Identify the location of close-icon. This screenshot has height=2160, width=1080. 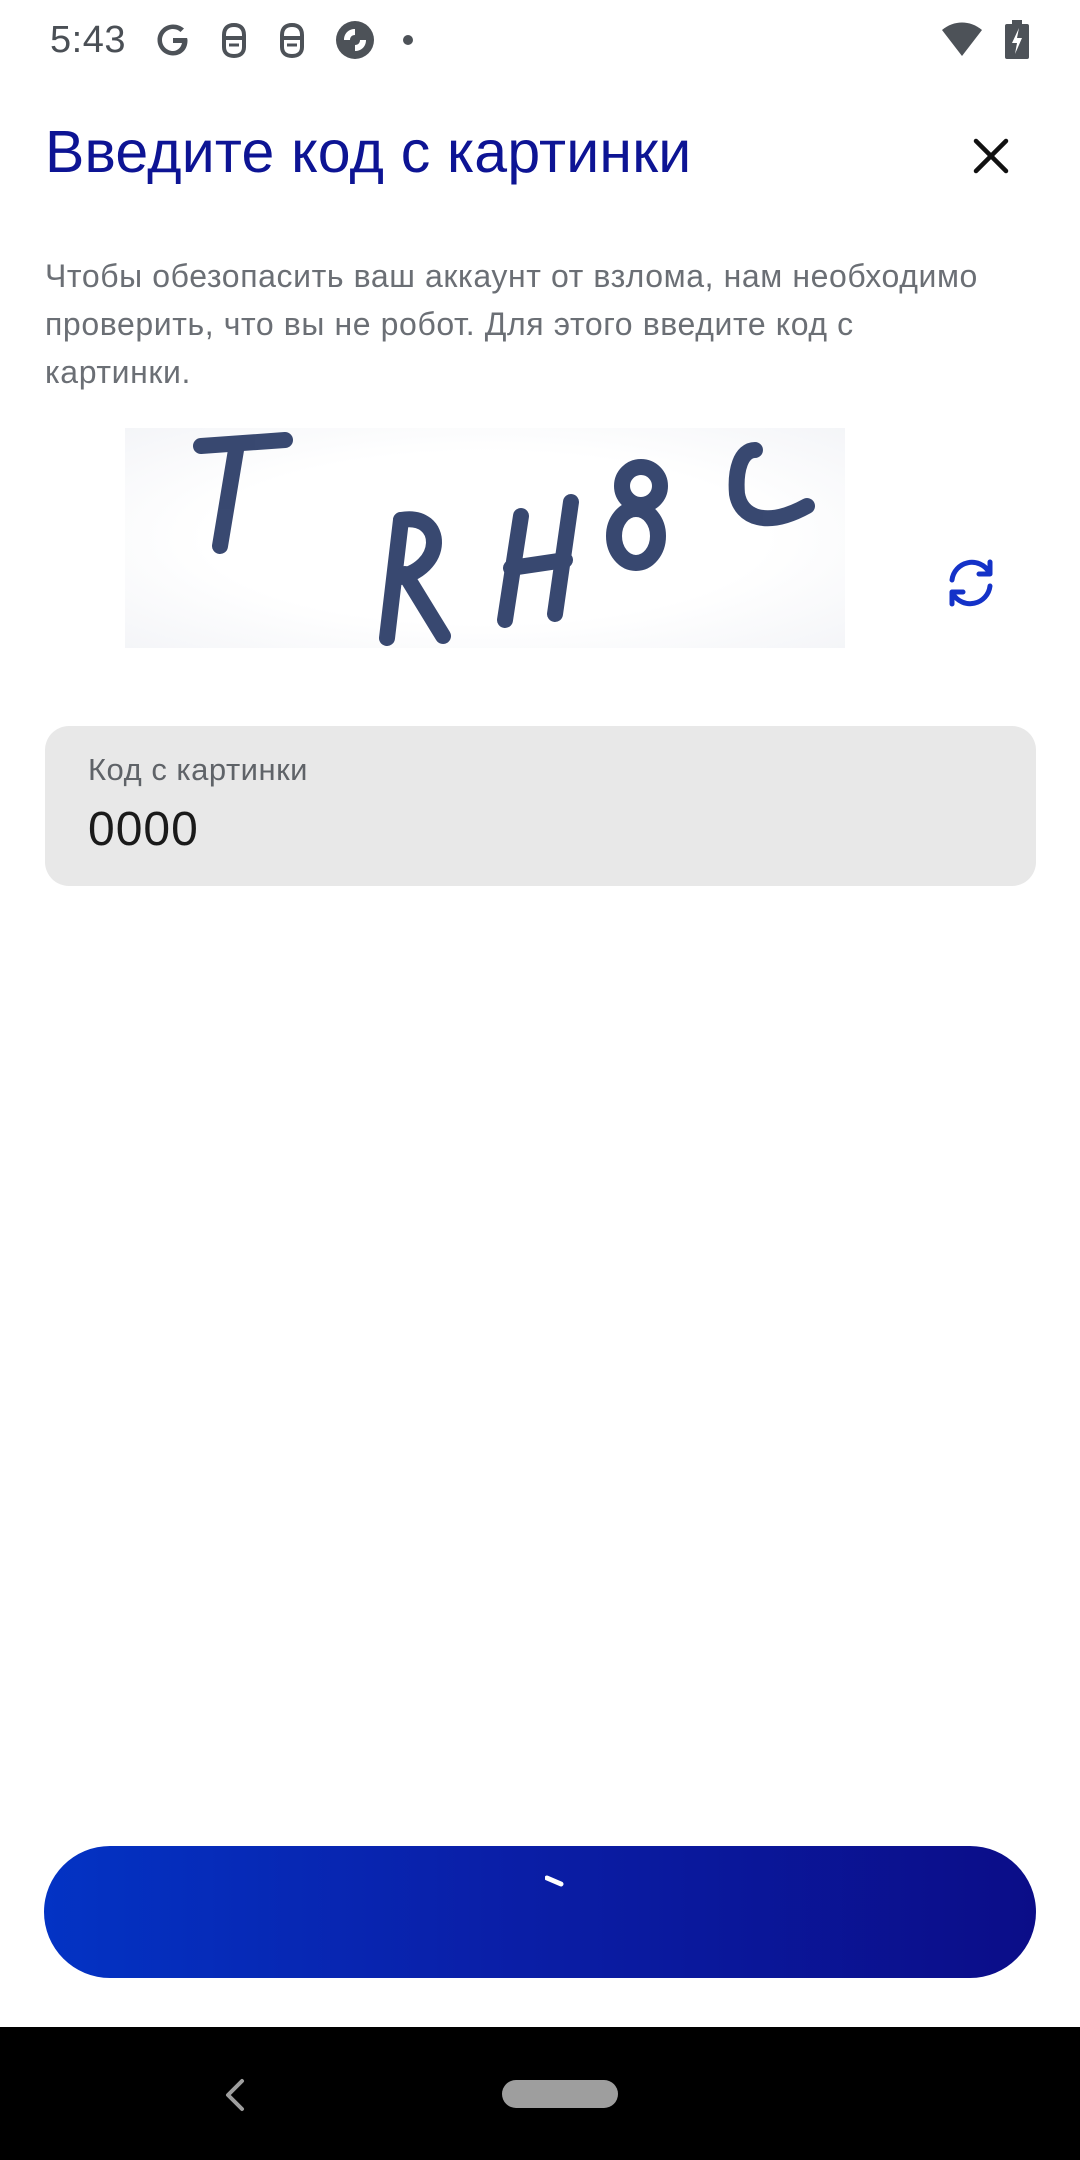
(991, 156).